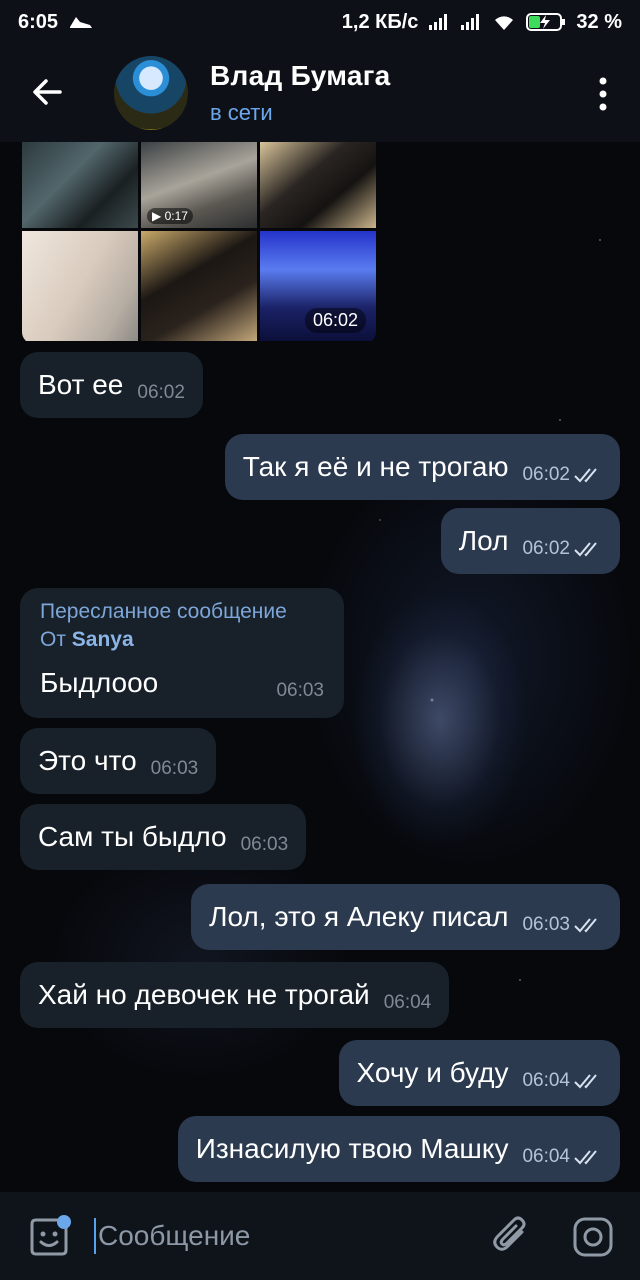 This screenshot has height=1280, width=640. Describe the element at coordinates (199, 185) in the screenshot. I see `media-video: ▶ 0:17` at that location.